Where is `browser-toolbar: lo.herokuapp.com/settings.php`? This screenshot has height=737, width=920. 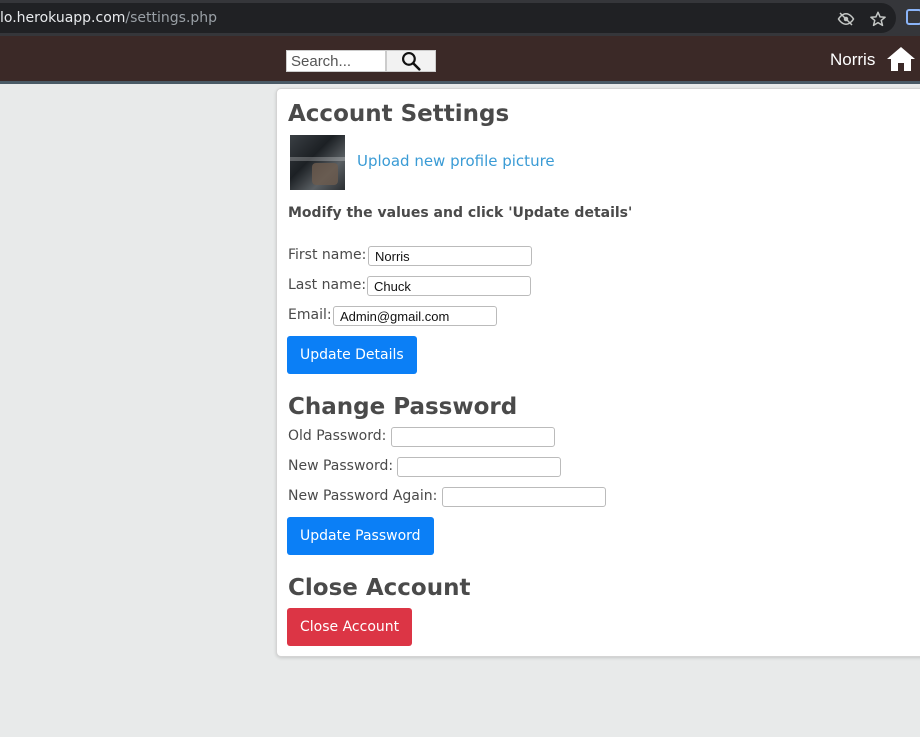 browser-toolbar: lo.herokuapp.com/settings.php is located at coordinates (460, 18).